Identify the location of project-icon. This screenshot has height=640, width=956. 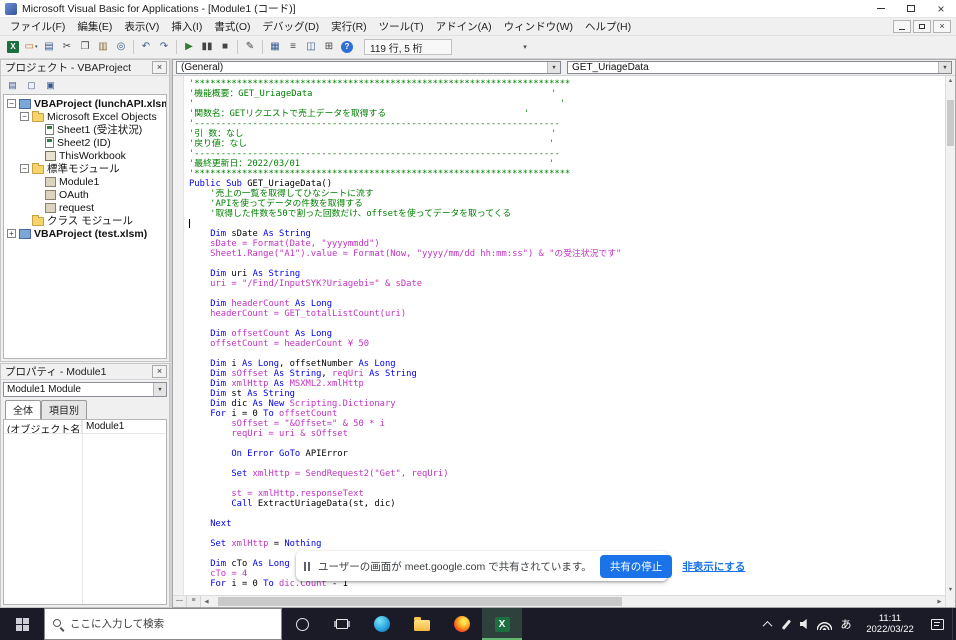
(25, 103).